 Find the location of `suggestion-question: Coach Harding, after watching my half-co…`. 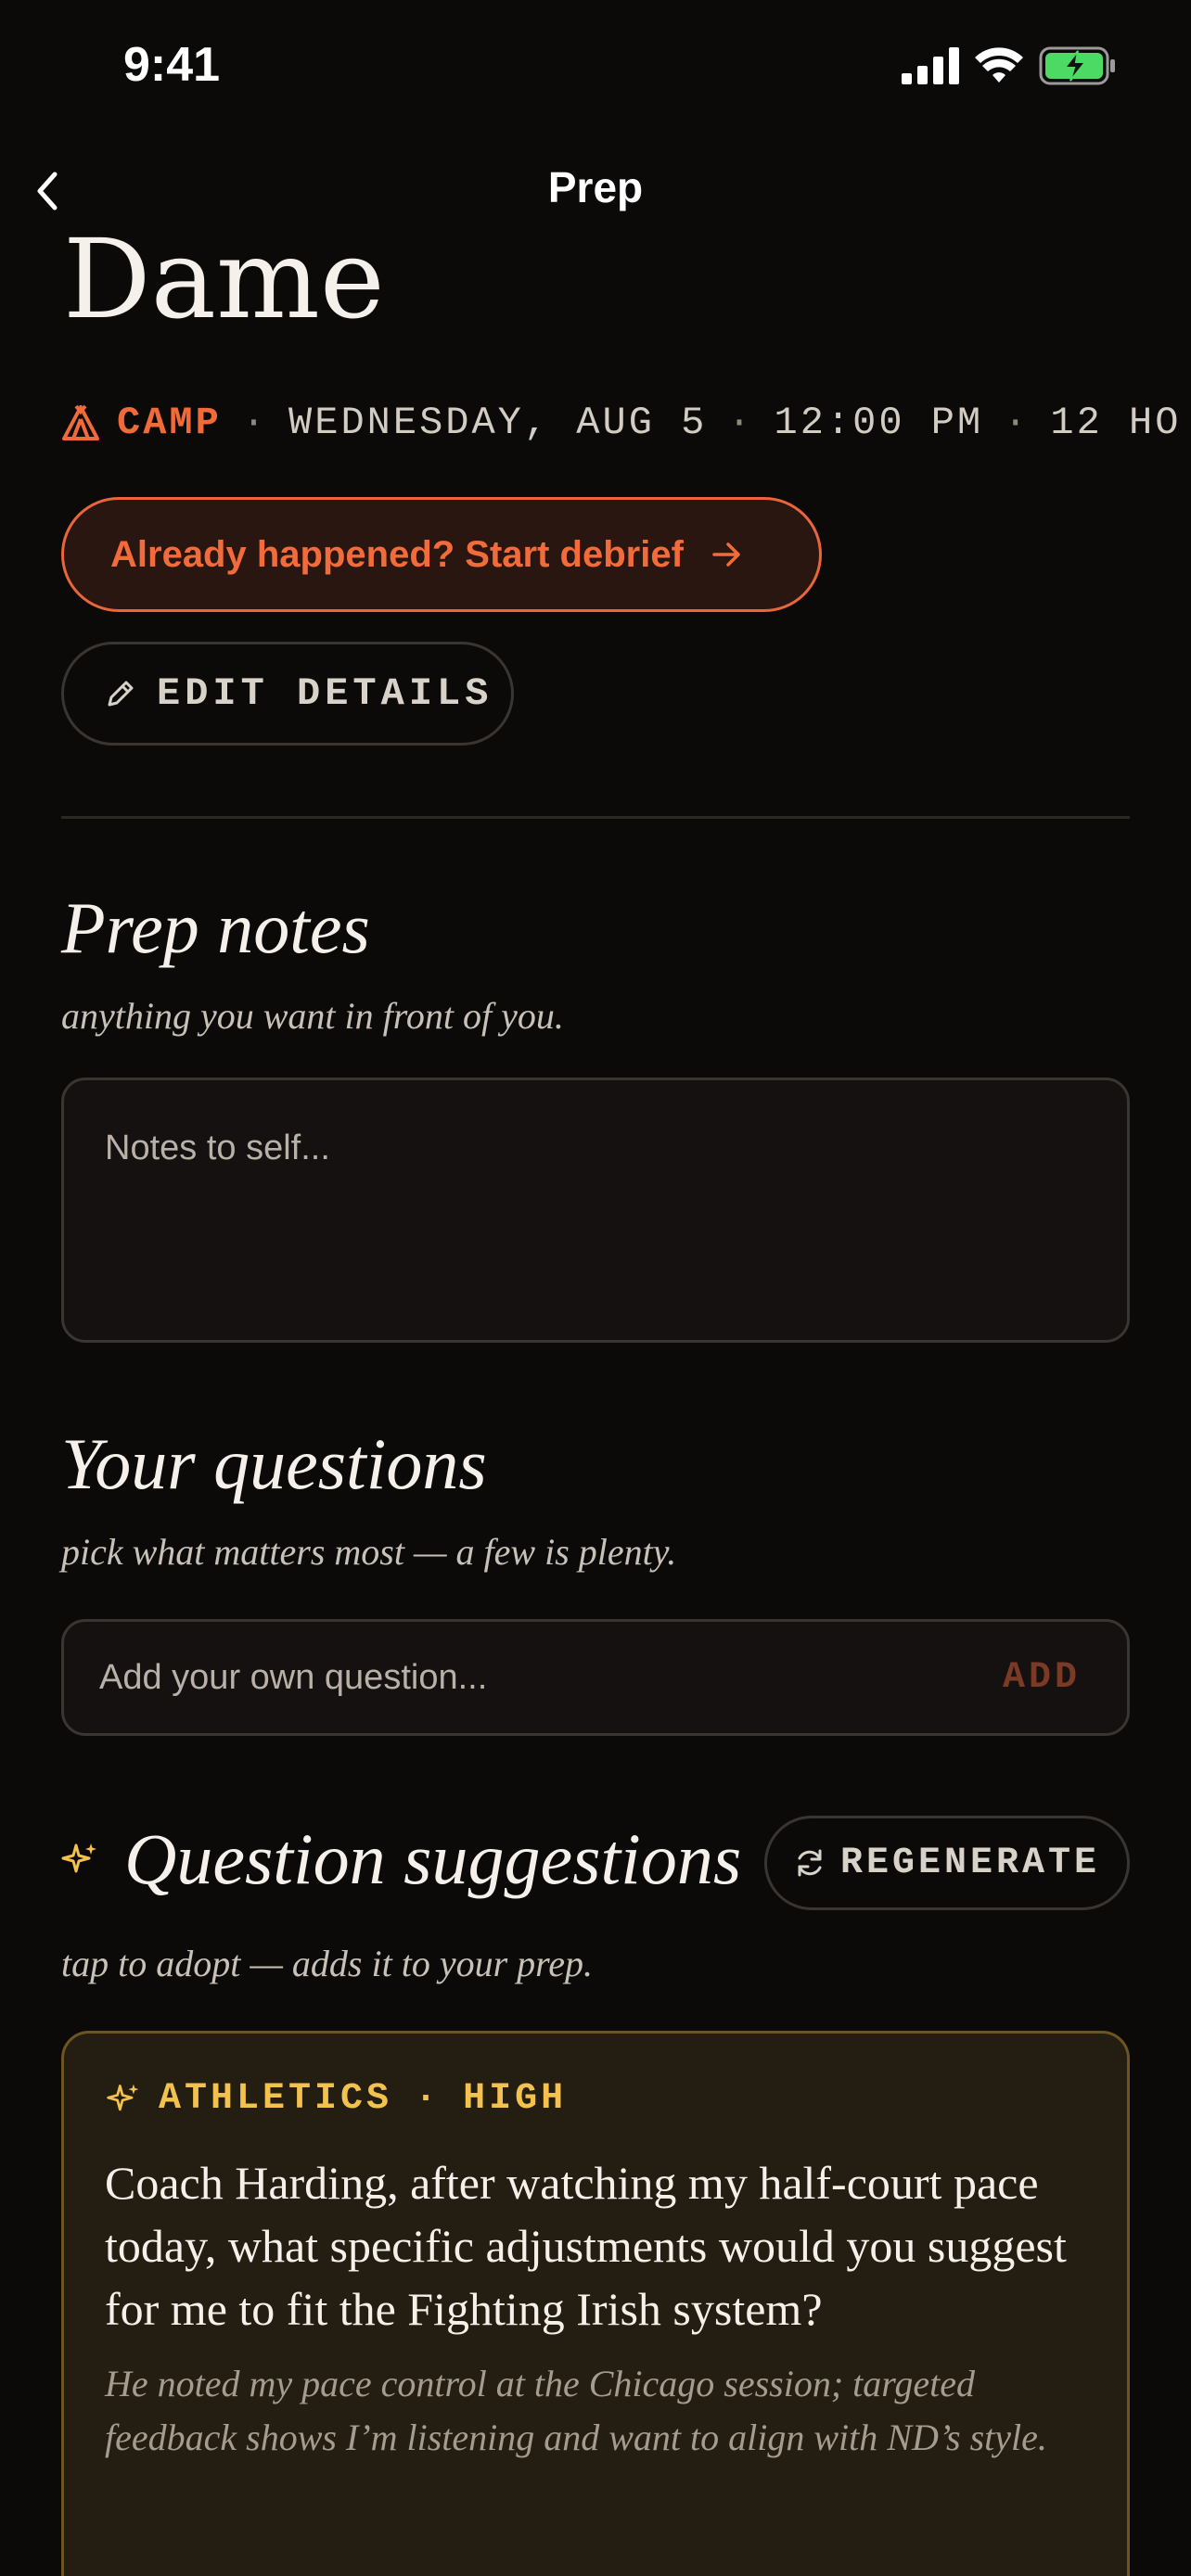

suggestion-question: Coach Harding, after watching my half-co… is located at coordinates (586, 2246).